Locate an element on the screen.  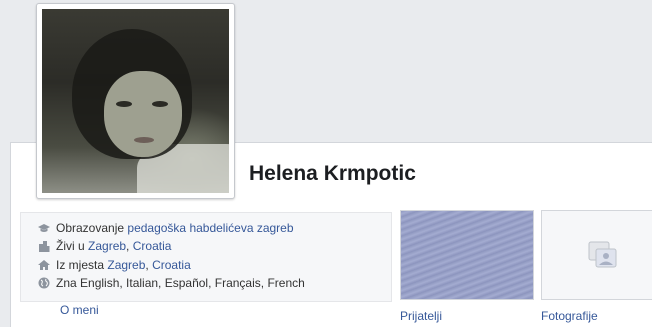
education-row: Obrazovanje pedagoška habdelićeva zagreb is located at coordinates (166, 228).